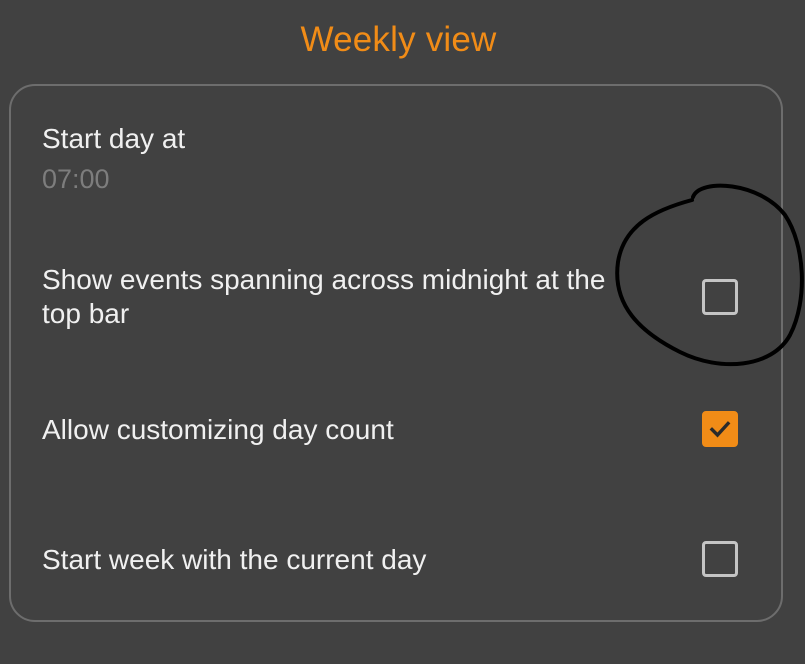  I want to click on start-week-current-setting: Start week with the current day, so click(396, 561).